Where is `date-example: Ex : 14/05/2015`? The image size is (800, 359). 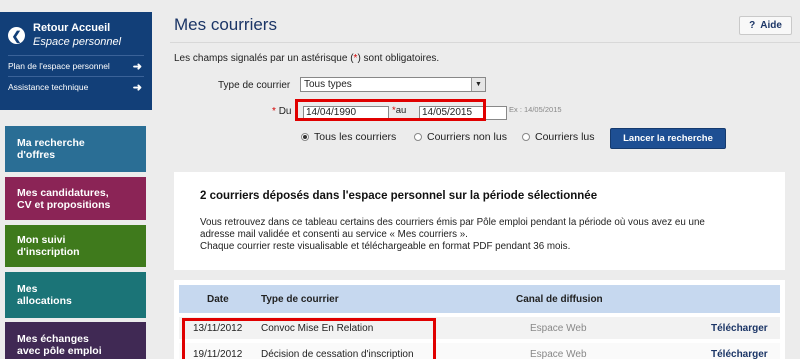 date-example: Ex : 14/05/2015 is located at coordinates (535, 109).